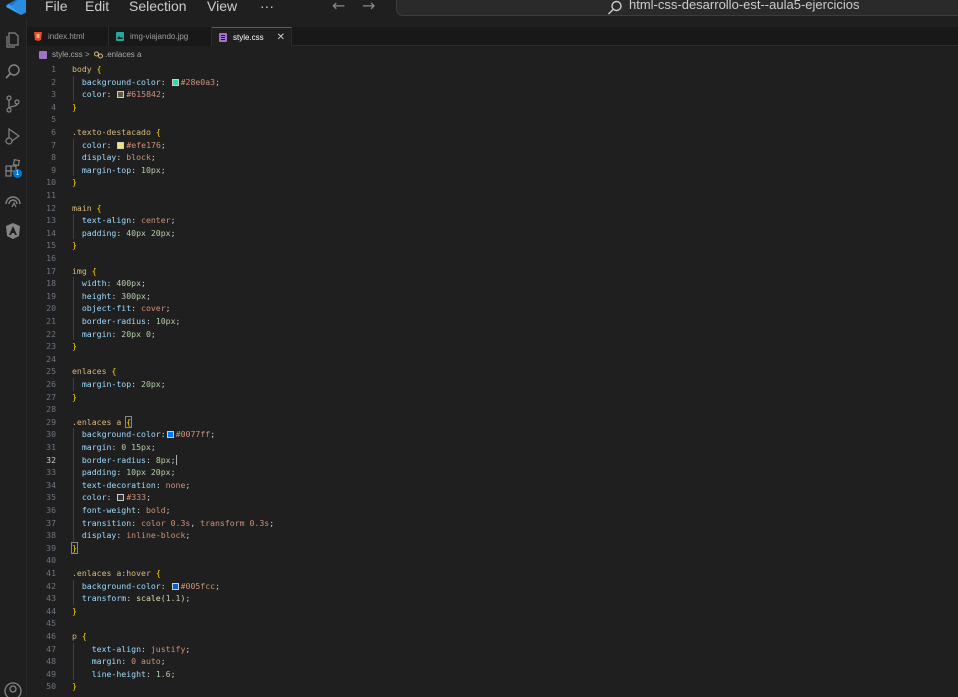 The width and height of the screenshot is (958, 697). I want to click on code-line: 16, so click(492, 258).